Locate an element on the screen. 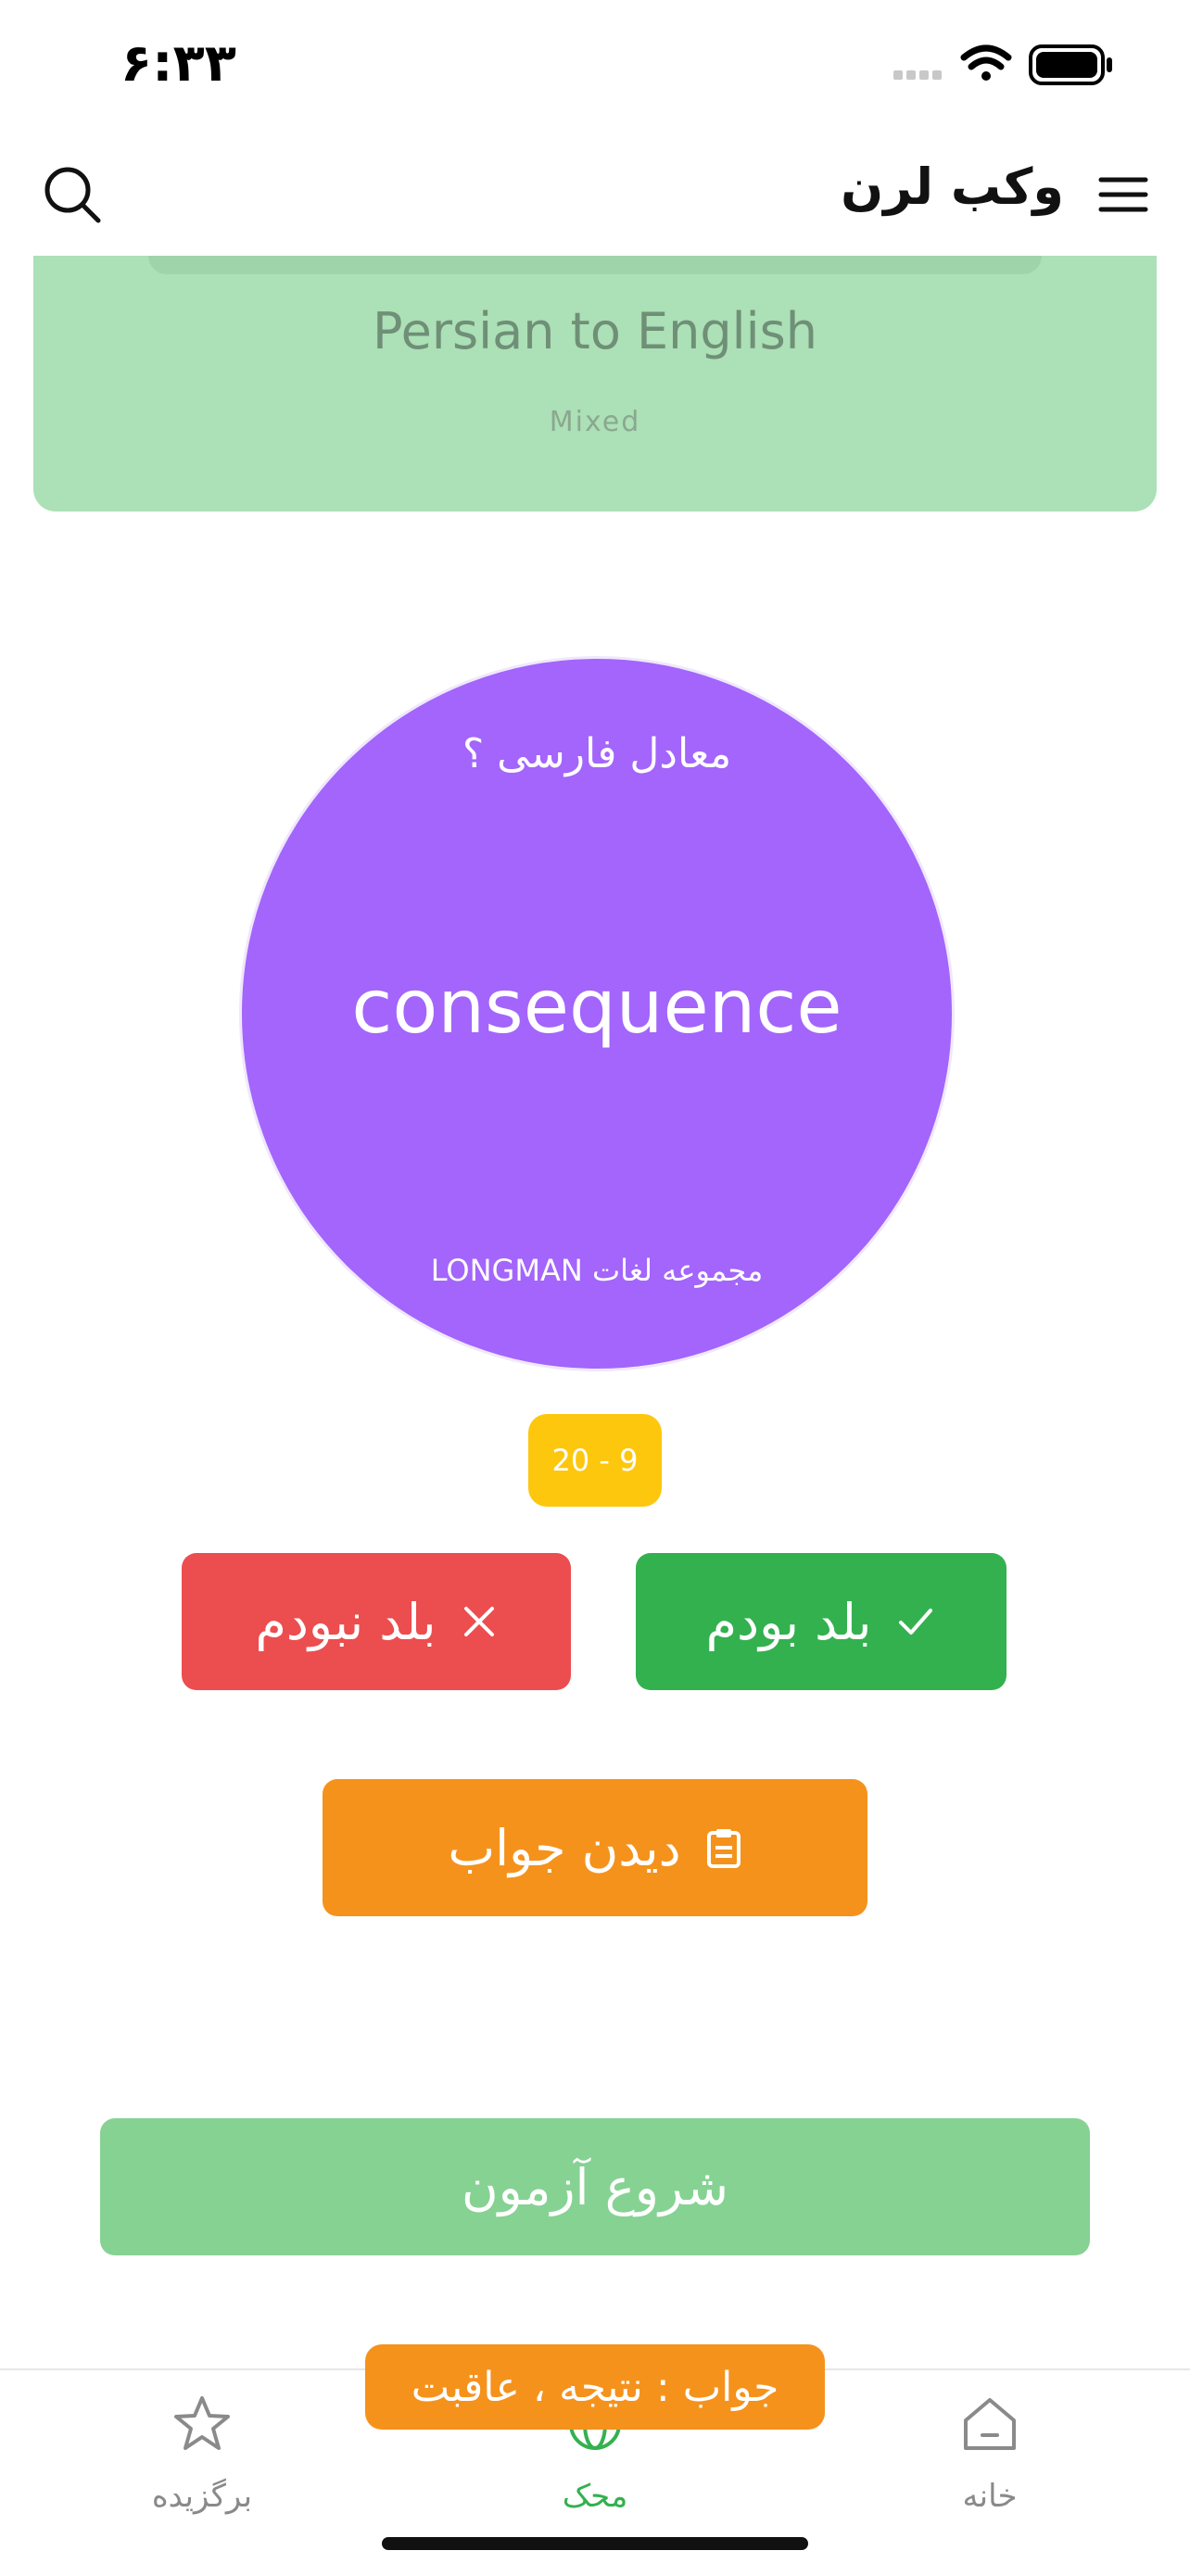  answer-toast: جواب : نتیجه ، عاقبت is located at coordinates (595, 2387).